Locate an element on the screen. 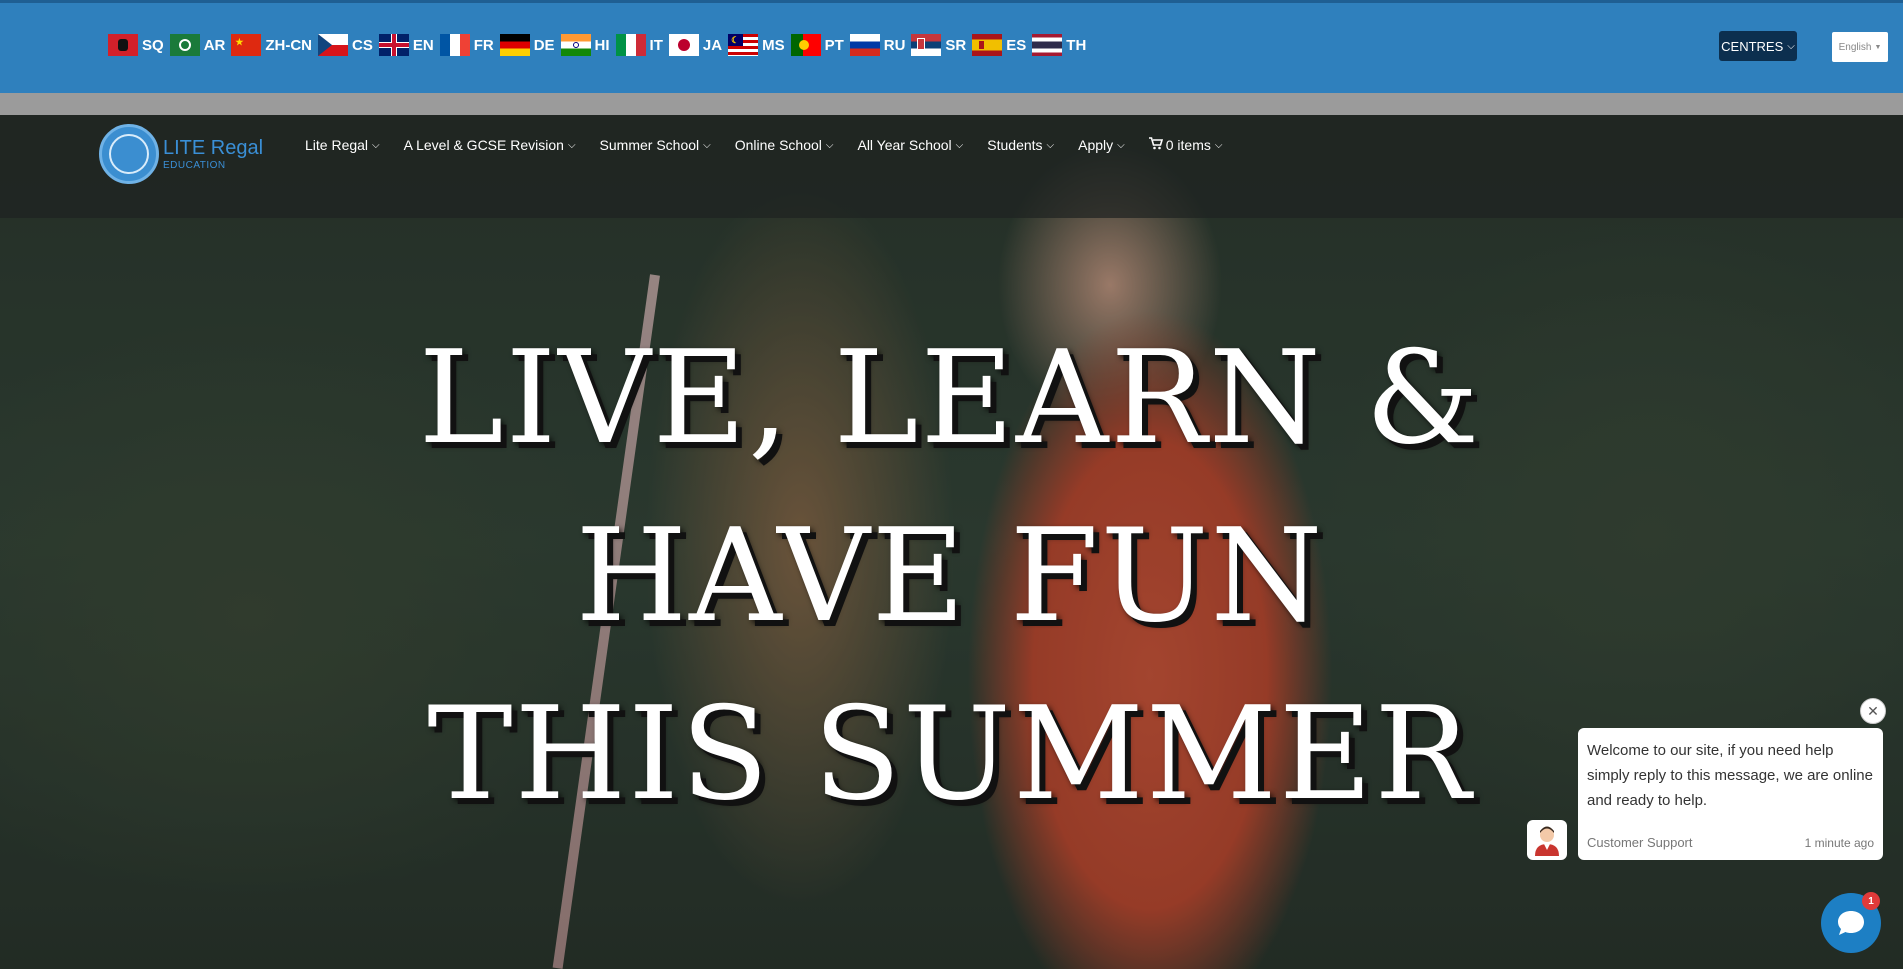 The height and width of the screenshot is (969, 1903). support-avatar is located at coordinates (1547, 840).